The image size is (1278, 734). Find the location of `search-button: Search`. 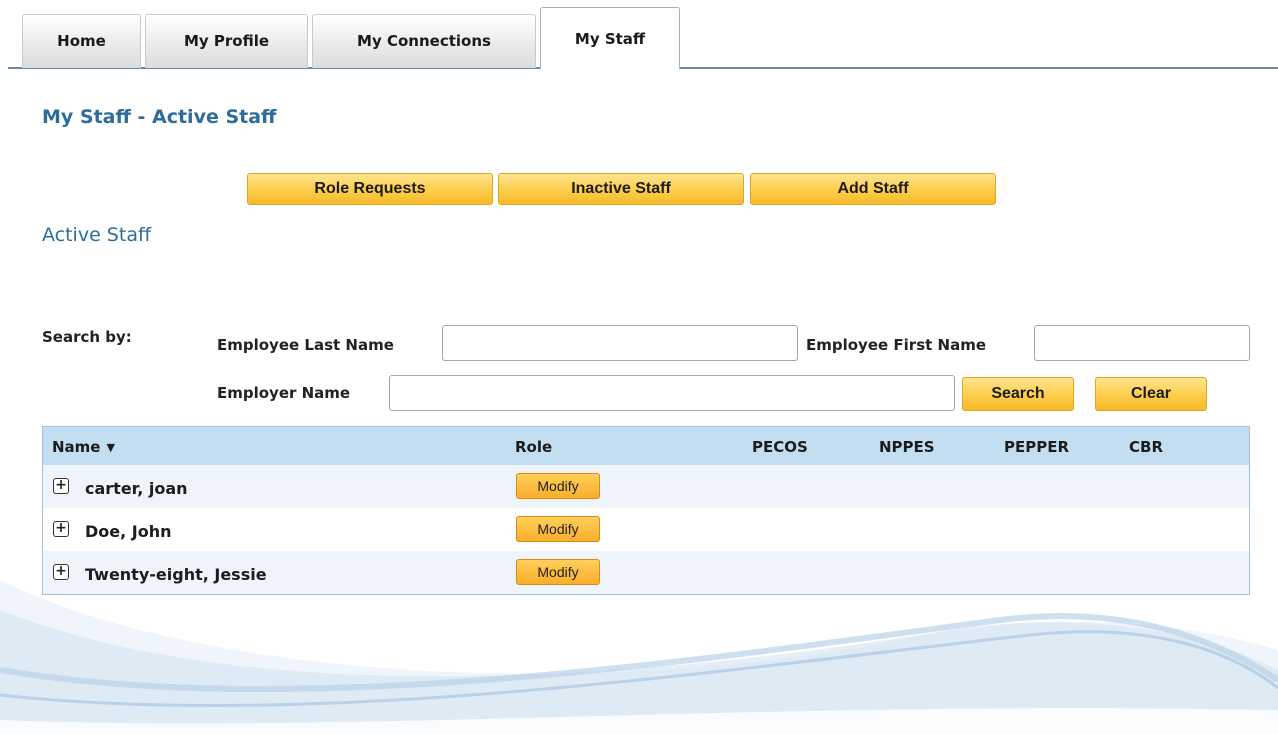

search-button: Search is located at coordinates (1018, 394).